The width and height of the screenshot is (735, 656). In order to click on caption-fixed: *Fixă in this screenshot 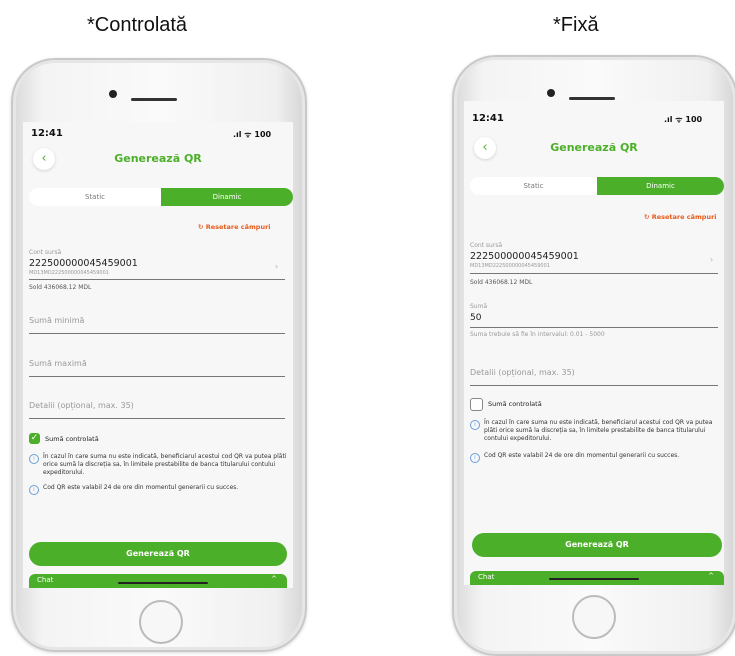, I will do `click(576, 25)`.